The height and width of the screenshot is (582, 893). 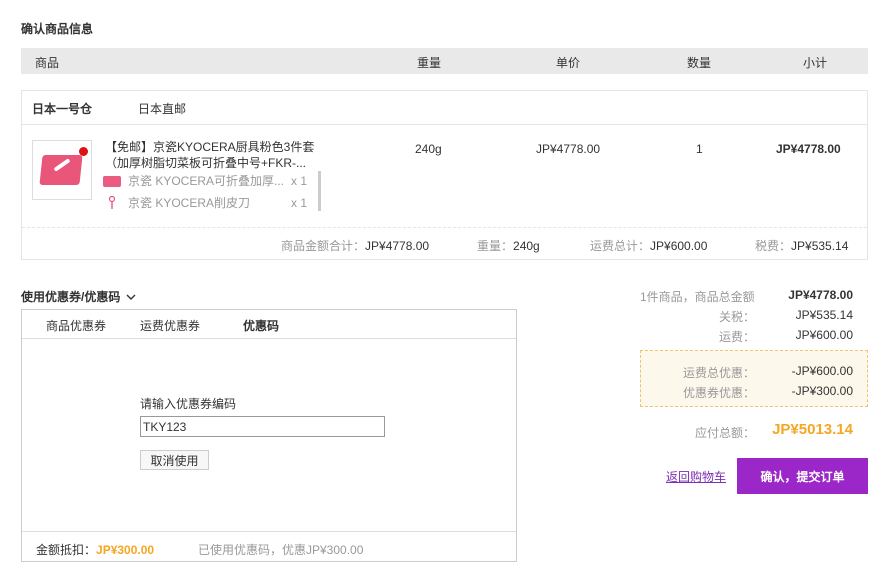 What do you see at coordinates (679, 246) in the screenshot?
I see `summary-shipping-value: JP¥600.00` at bounding box center [679, 246].